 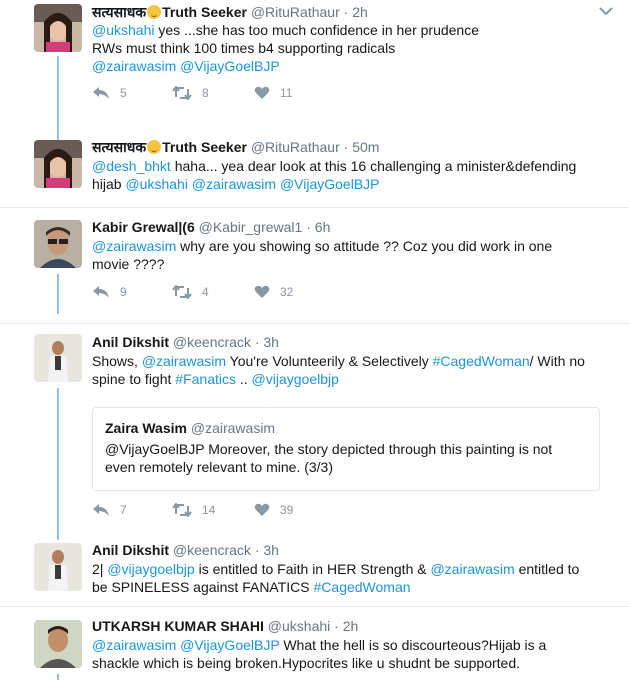 What do you see at coordinates (190, 93) in the screenshot?
I see `retweet-button: 8` at bounding box center [190, 93].